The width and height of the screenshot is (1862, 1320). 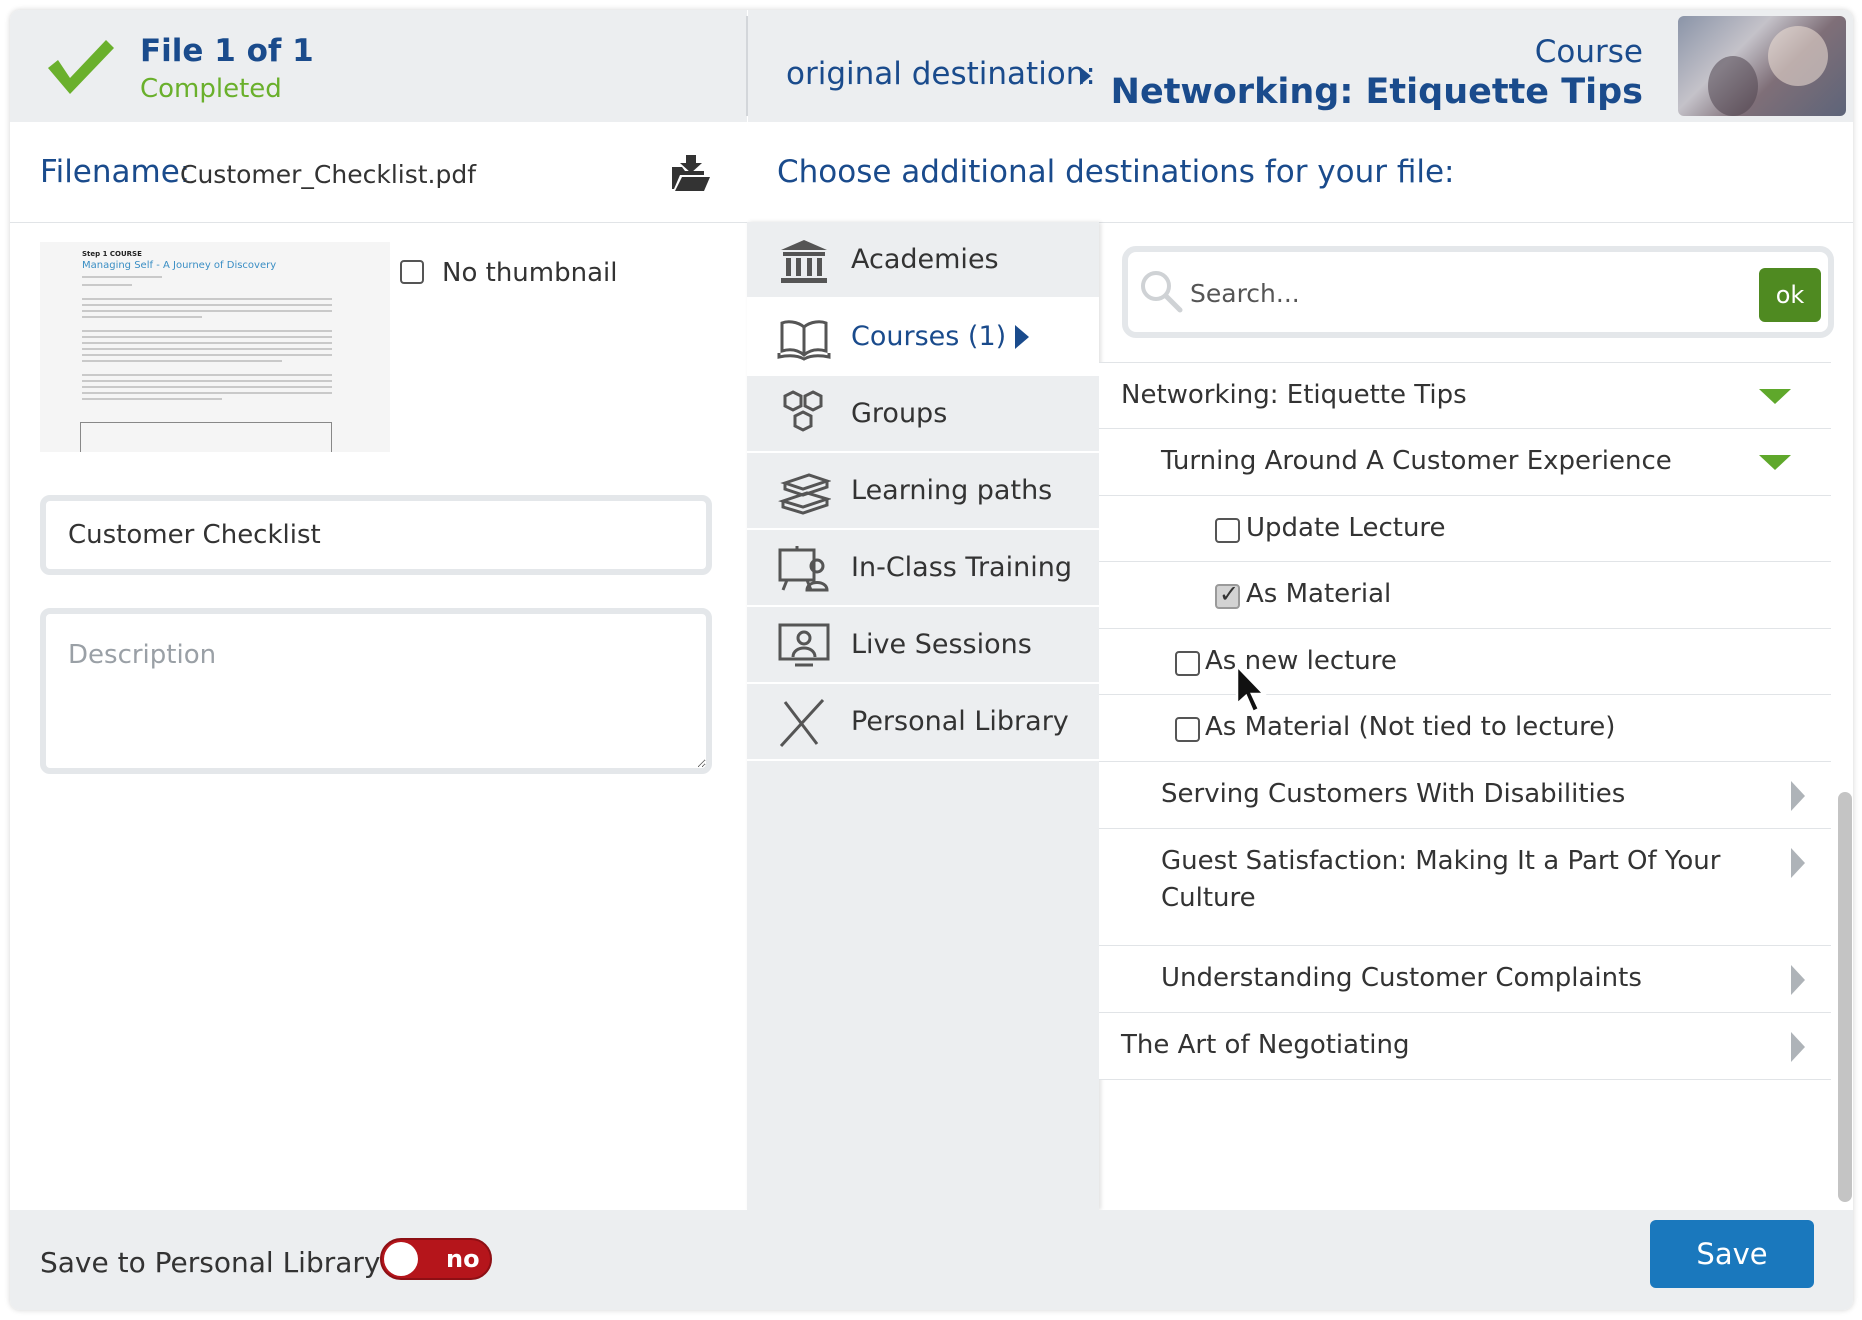 I want to click on destination-course-title: Networking: Etiquette Tips, so click(x=1376, y=92).